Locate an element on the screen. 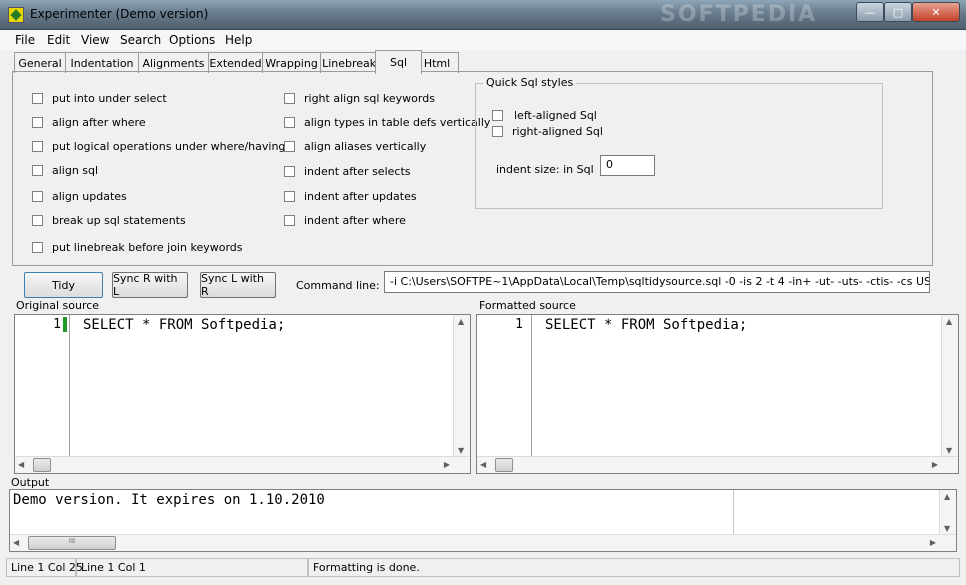 The image size is (966, 585). indent-size-input: 0 is located at coordinates (627, 165).